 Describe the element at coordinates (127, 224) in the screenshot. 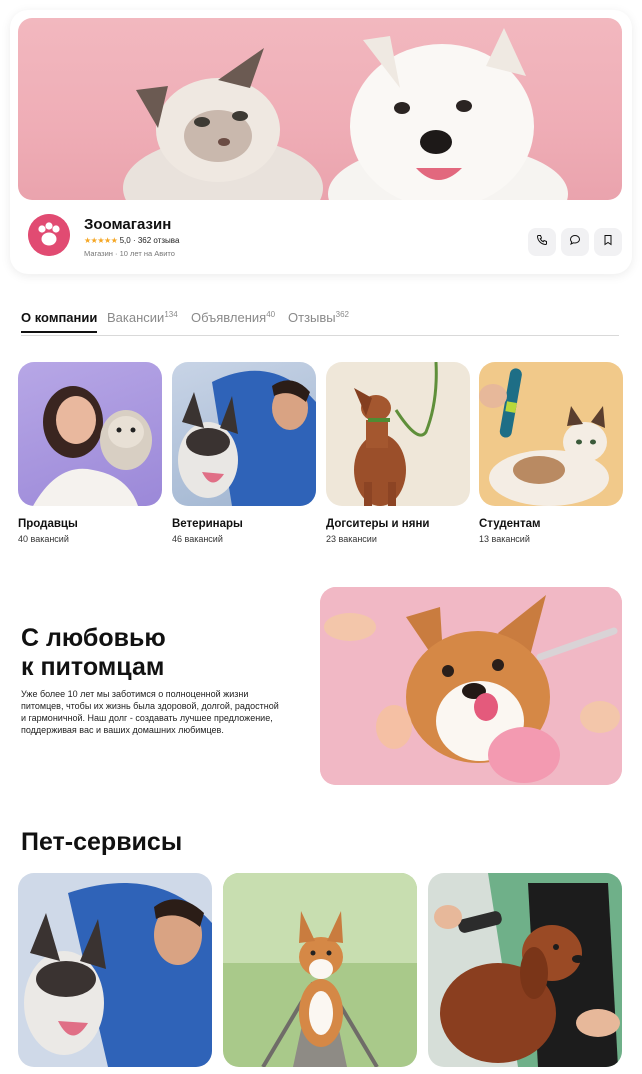

I see `shop-name: Зоомагазин` at that location.